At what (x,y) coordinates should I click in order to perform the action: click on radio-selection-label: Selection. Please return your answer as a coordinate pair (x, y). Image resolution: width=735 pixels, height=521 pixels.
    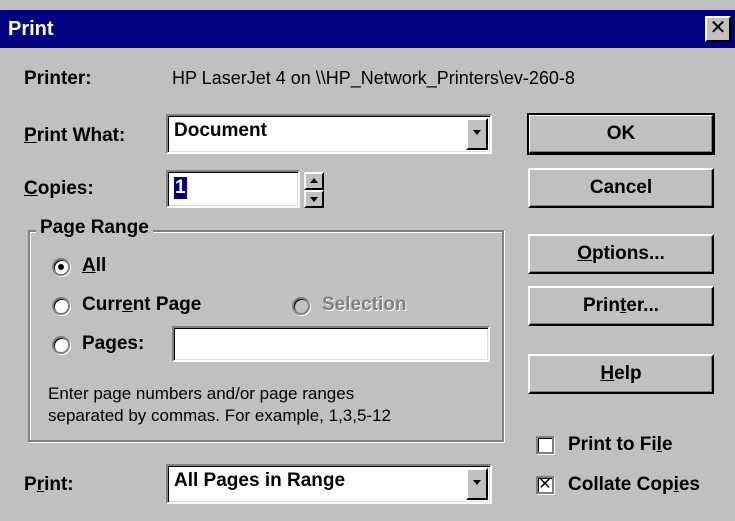
    Looking at the image, I should click on (364, 305).